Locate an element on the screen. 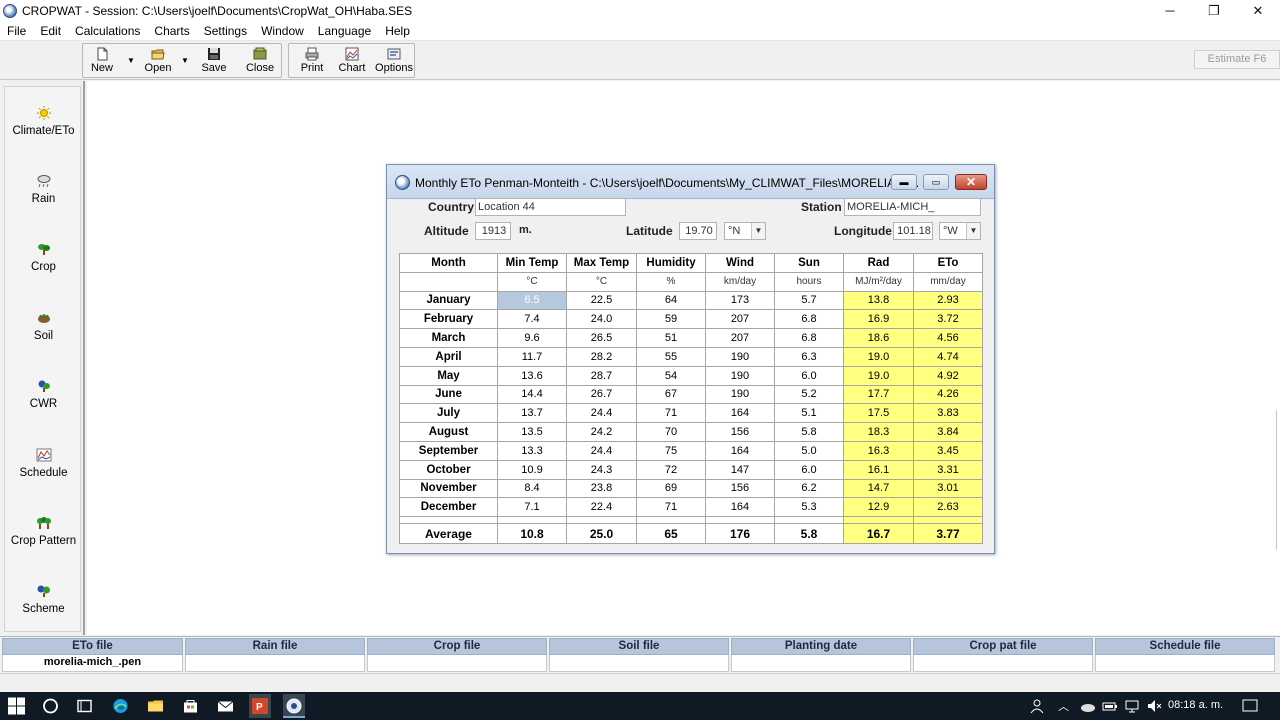 The image size is (1280, 720). powerpoint-taskbar-button: P is located at coordinates (260, 706).